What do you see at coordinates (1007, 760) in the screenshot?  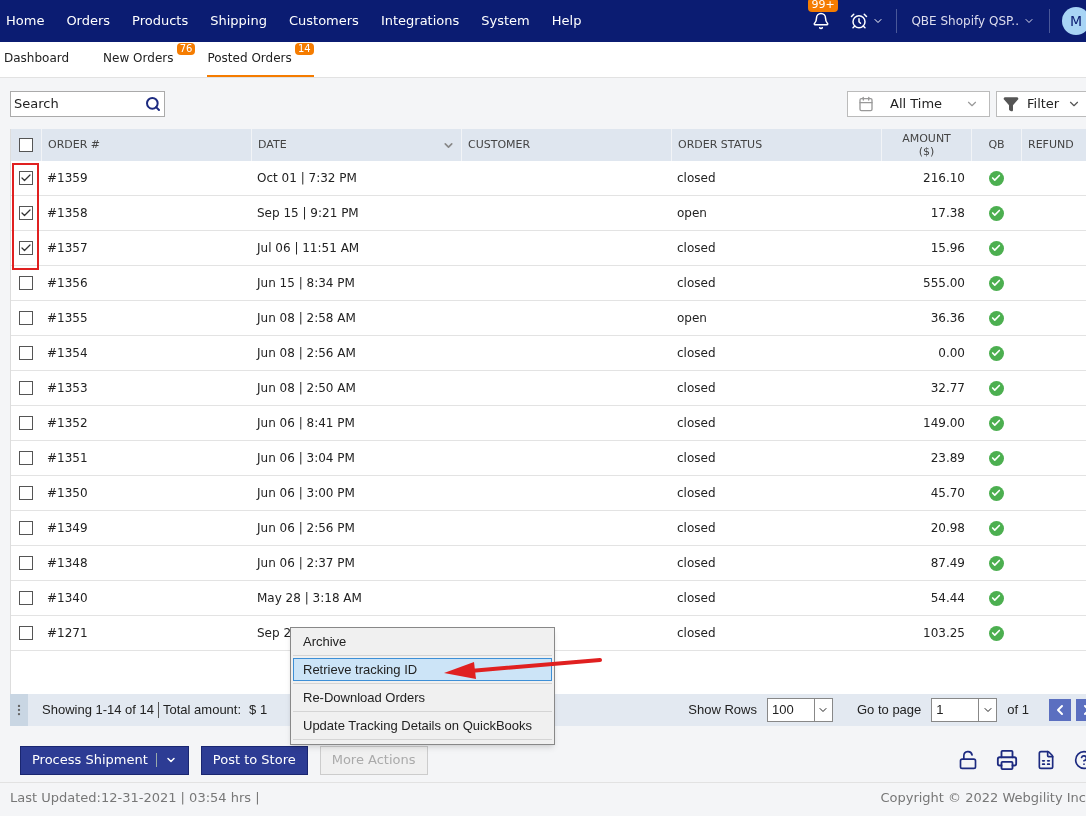 I see `print-icon` at bounding box center [1007, 760].